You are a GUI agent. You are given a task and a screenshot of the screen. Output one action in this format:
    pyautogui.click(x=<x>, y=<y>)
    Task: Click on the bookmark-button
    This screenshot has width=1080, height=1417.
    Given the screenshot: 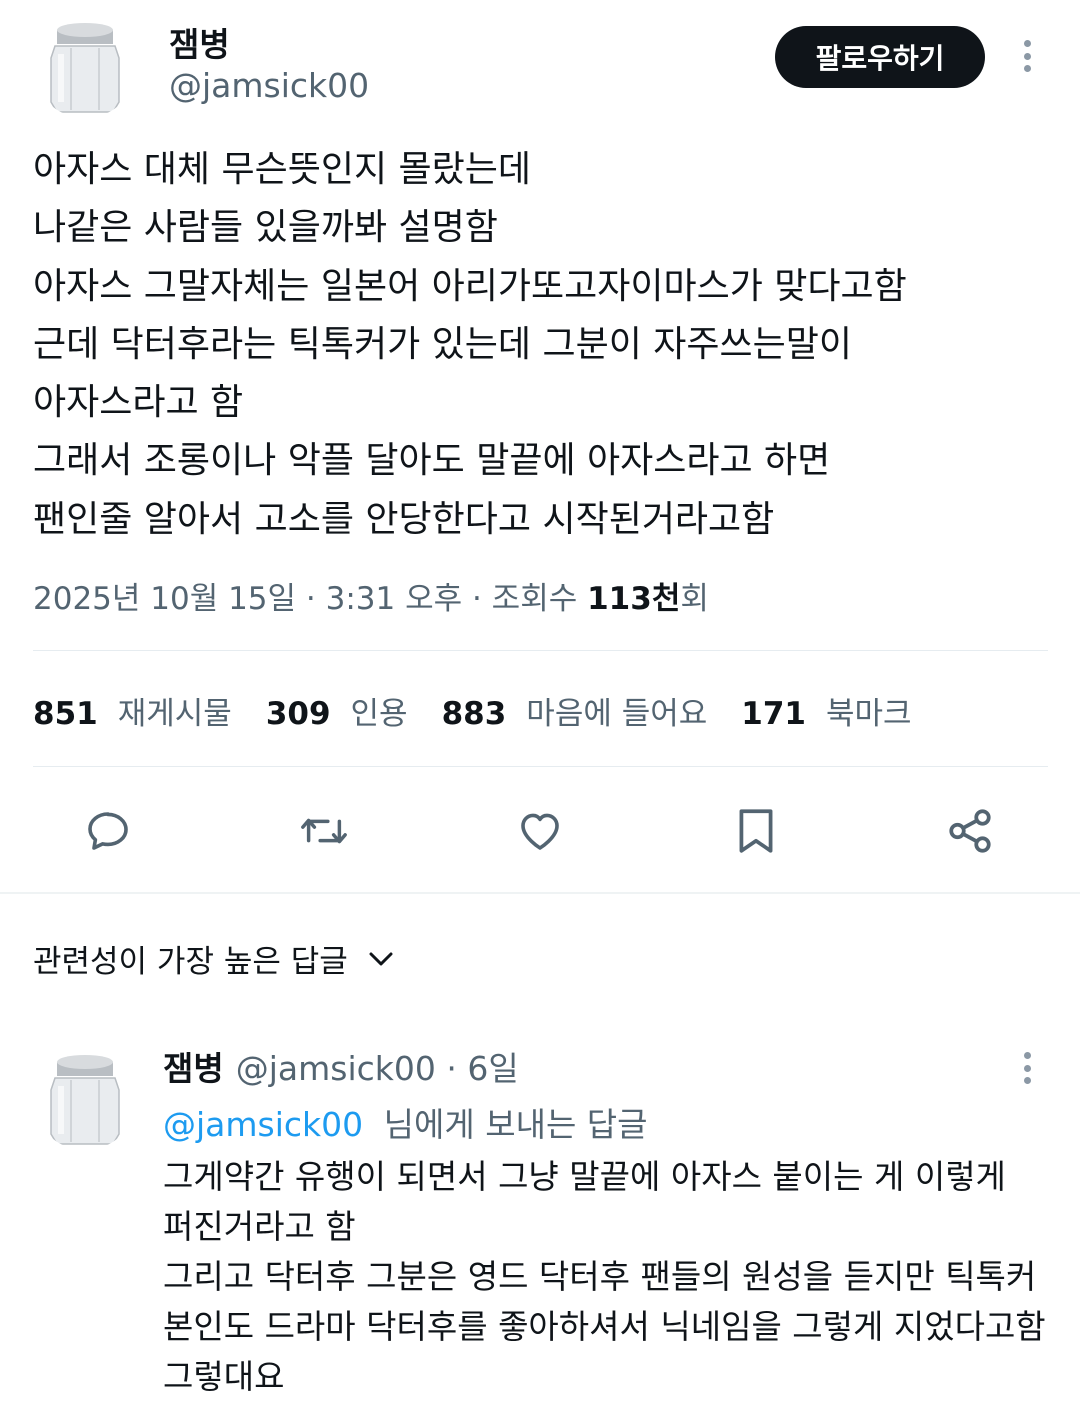 What is the action you would take?
    pyautogui.click(x=756, y=831)
    